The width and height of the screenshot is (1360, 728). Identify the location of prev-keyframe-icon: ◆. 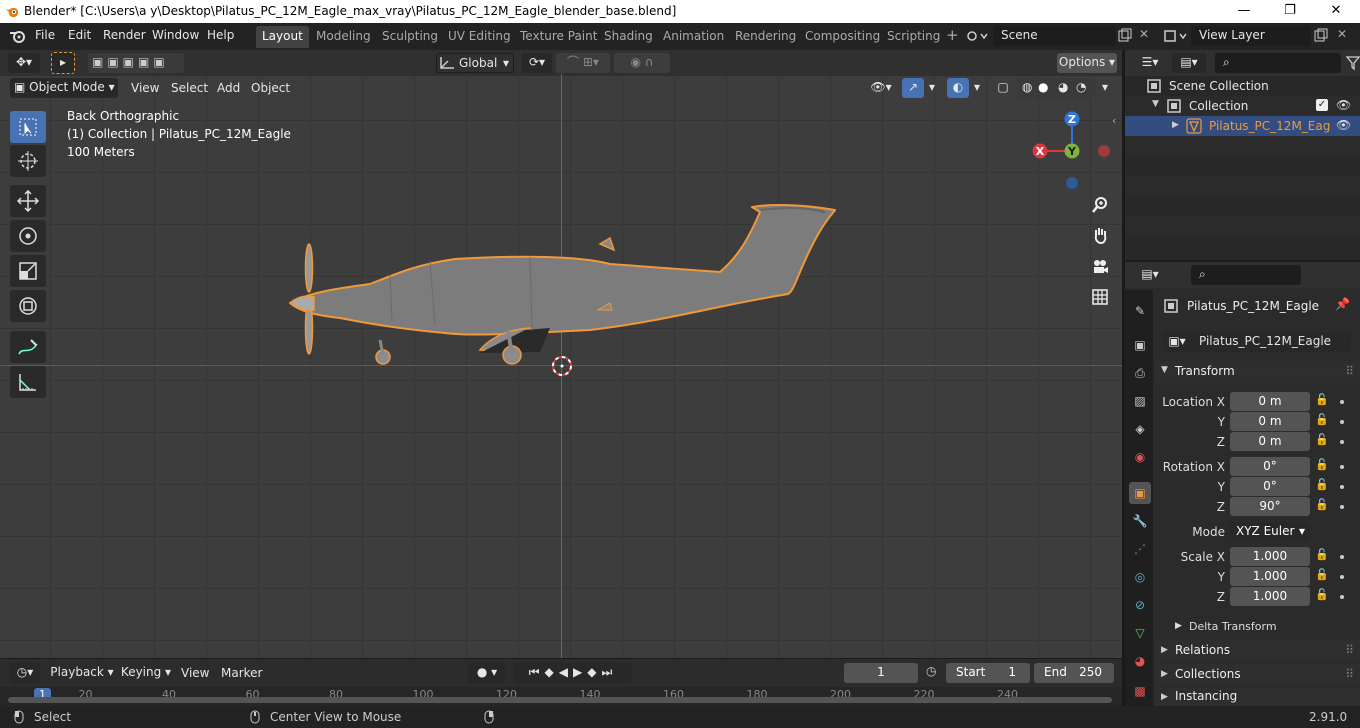
(552, 672).